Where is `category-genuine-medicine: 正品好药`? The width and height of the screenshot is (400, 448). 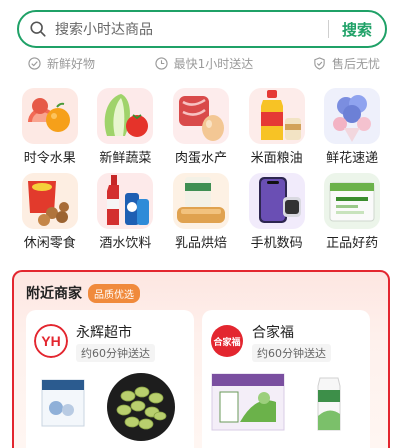
category-genuine-medicine: 正品好药 is located at coordinates (352, 216).